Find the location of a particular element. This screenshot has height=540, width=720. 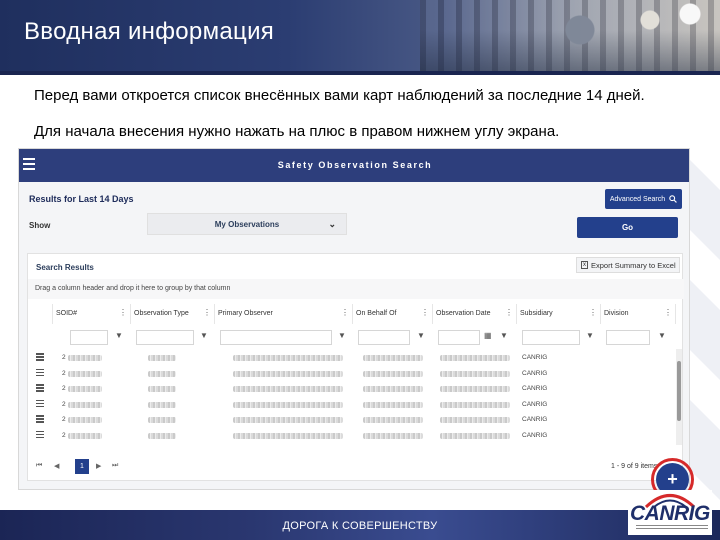

column-header-observation-date: Observation Date ⋮ is located at coordinates (475, 314).